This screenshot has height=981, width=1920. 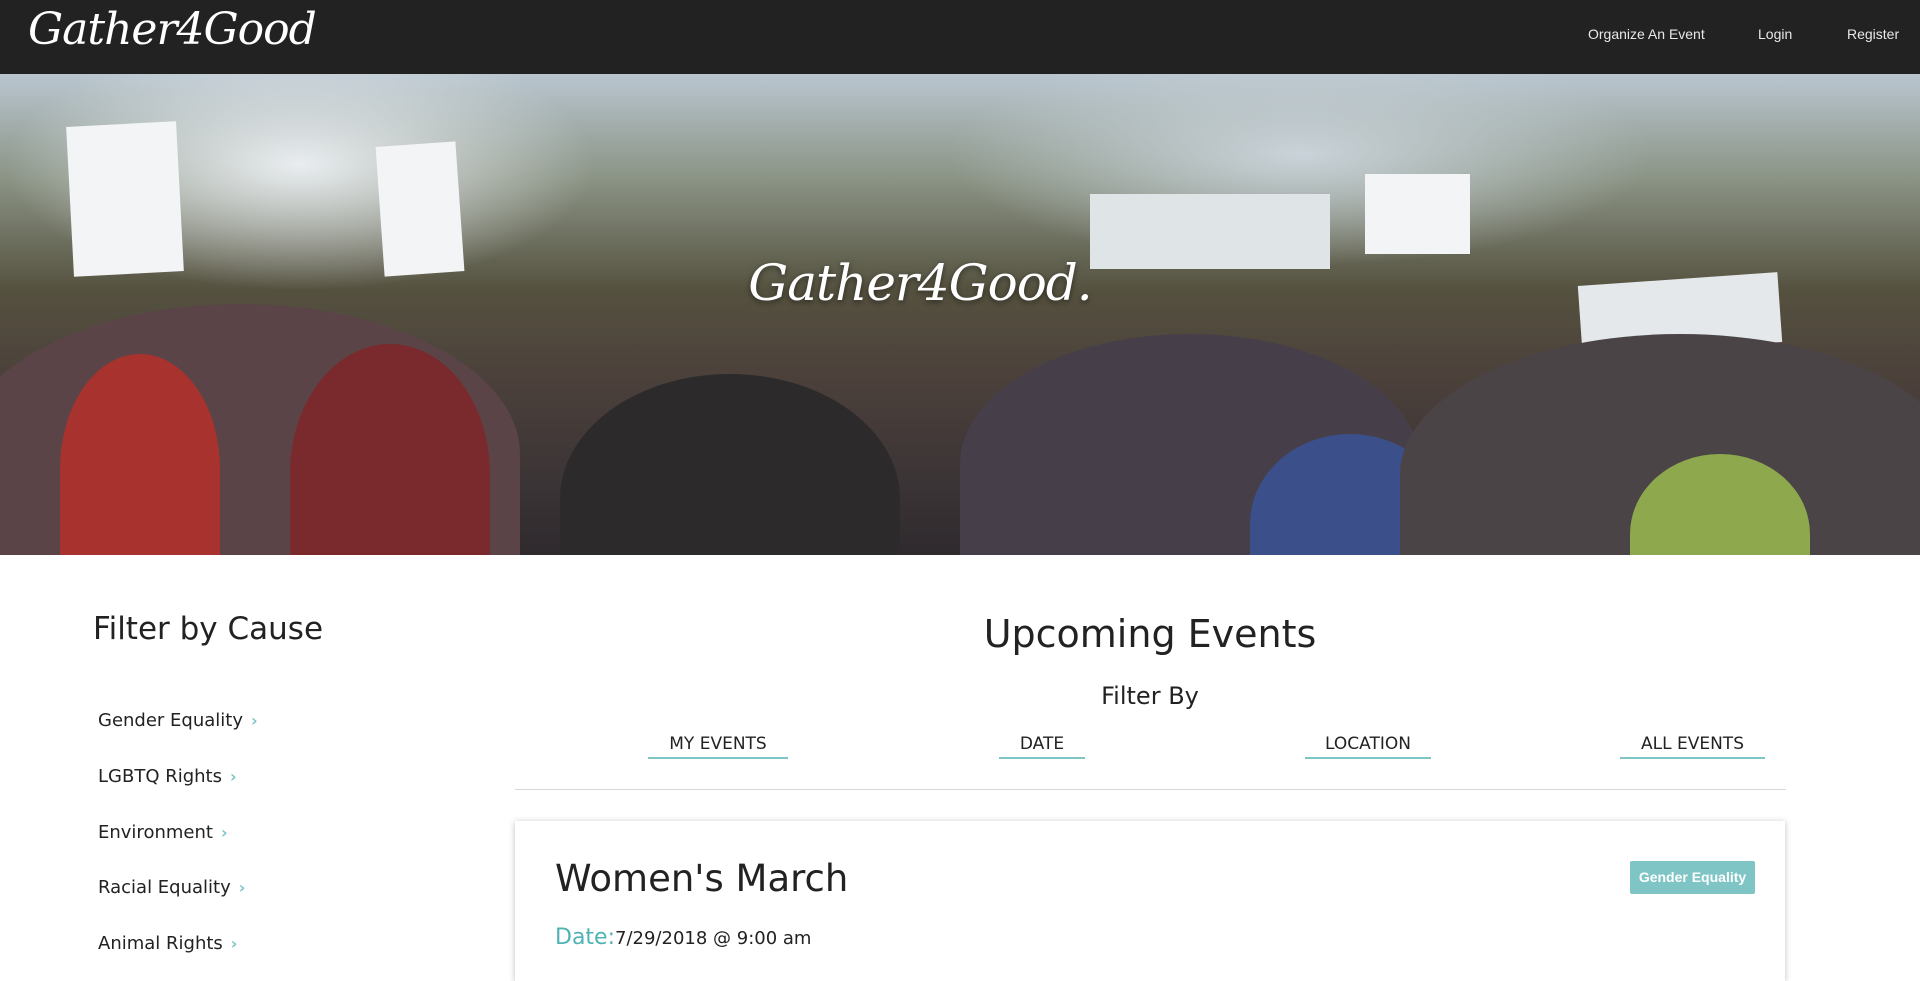 I want to click on cause-item-gender-equality: Gender Equality ›, so click(x=178, y=720).